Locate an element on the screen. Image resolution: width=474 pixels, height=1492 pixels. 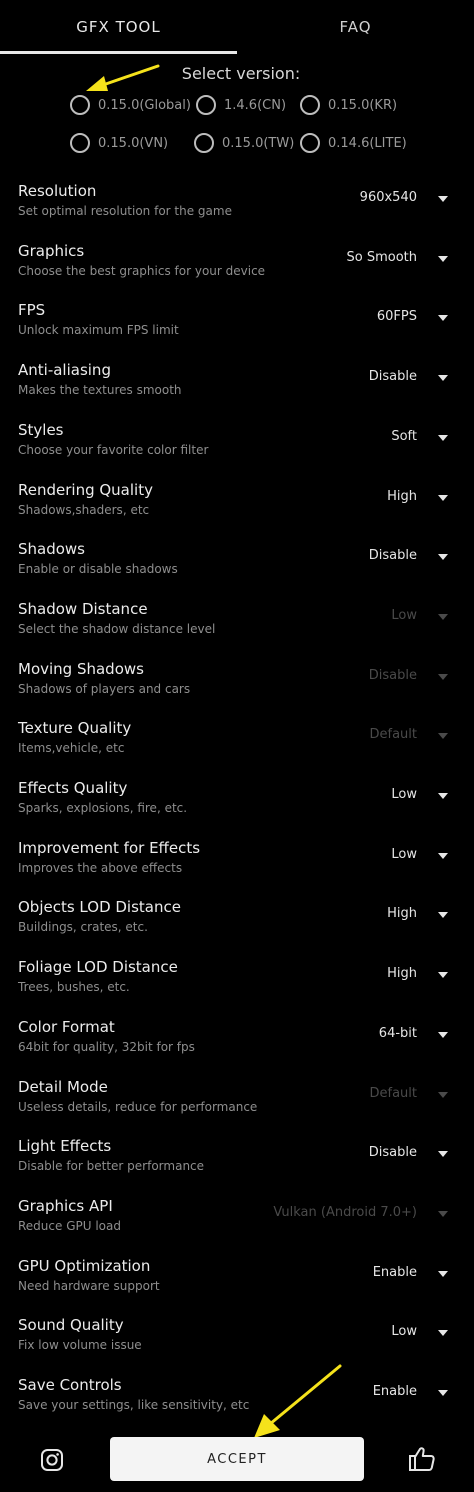
setting-title: Detail Mode is located at coordinates (63, 1087).